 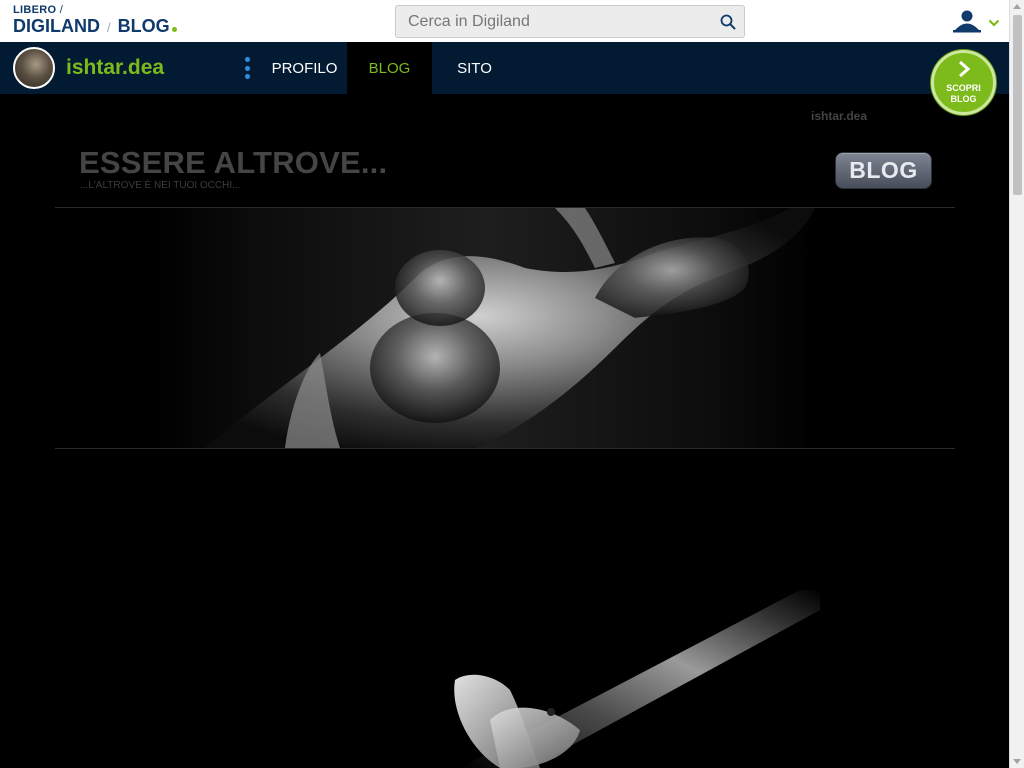 I want to click on logo-digiland-text: DIGILAND, so click(x=56, y=26).